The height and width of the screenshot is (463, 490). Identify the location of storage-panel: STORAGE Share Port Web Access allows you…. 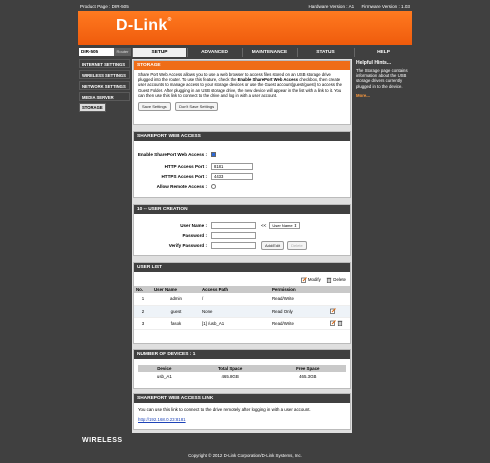
(242, 92).